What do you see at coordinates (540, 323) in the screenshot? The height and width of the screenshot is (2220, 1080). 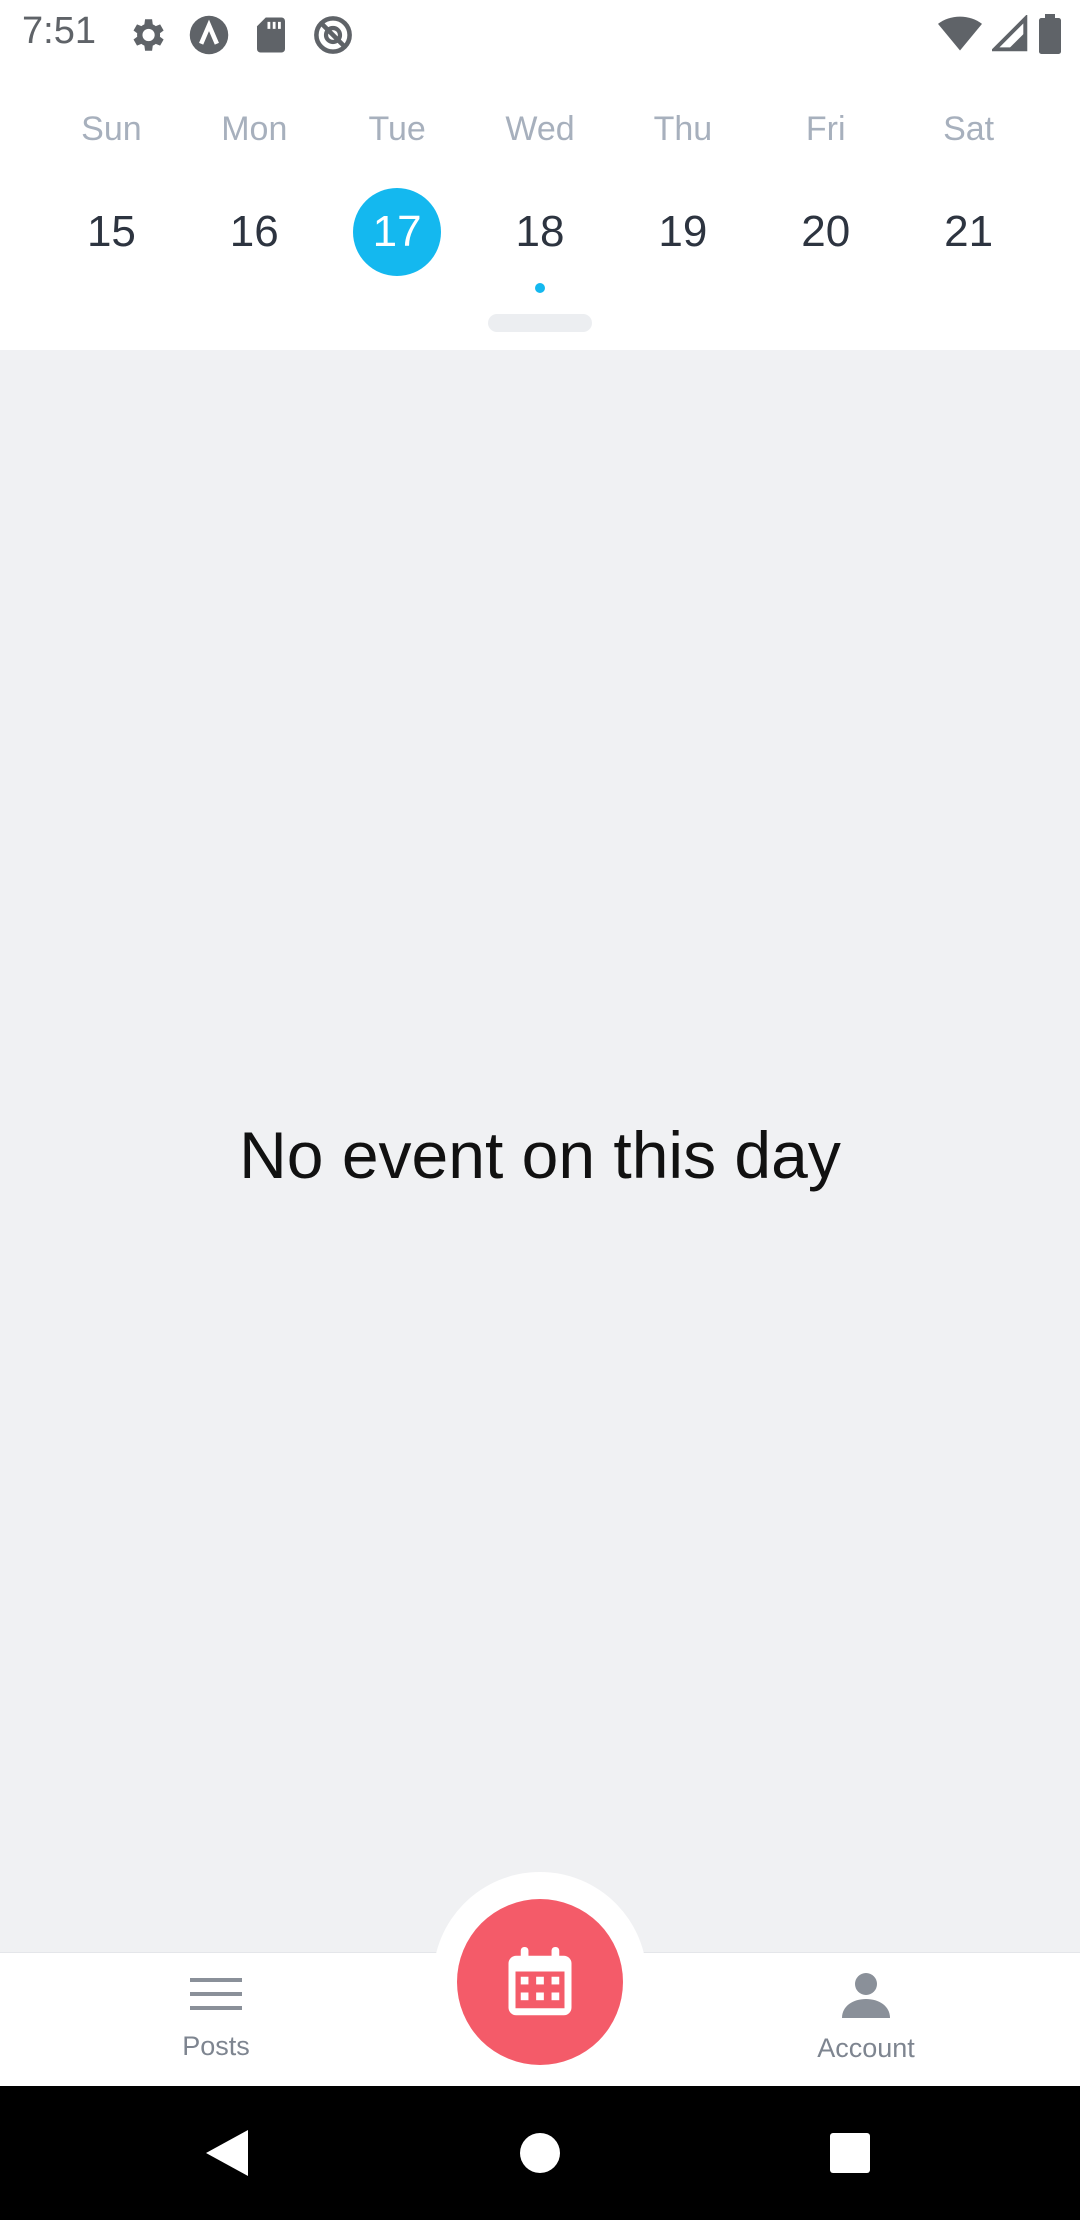 I see `calendar-drag-handle` at bounding box center [540, 323].